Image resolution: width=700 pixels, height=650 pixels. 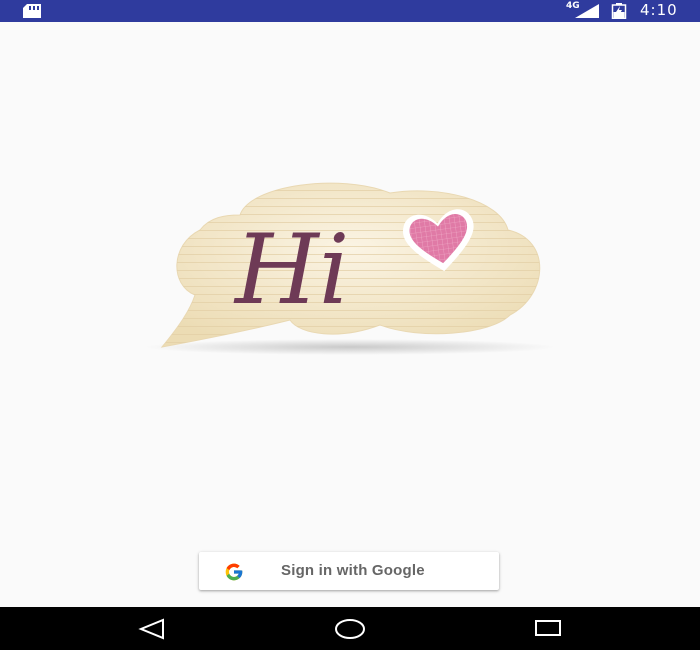 What do you see at coordinates (350, 347) in the screenshot?
I see `logo-shadow` at bounding box center [350, 347].